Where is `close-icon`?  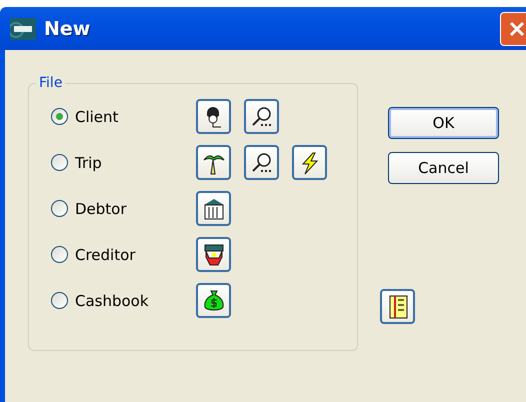
close-icon is located at coordinates (517, 28).